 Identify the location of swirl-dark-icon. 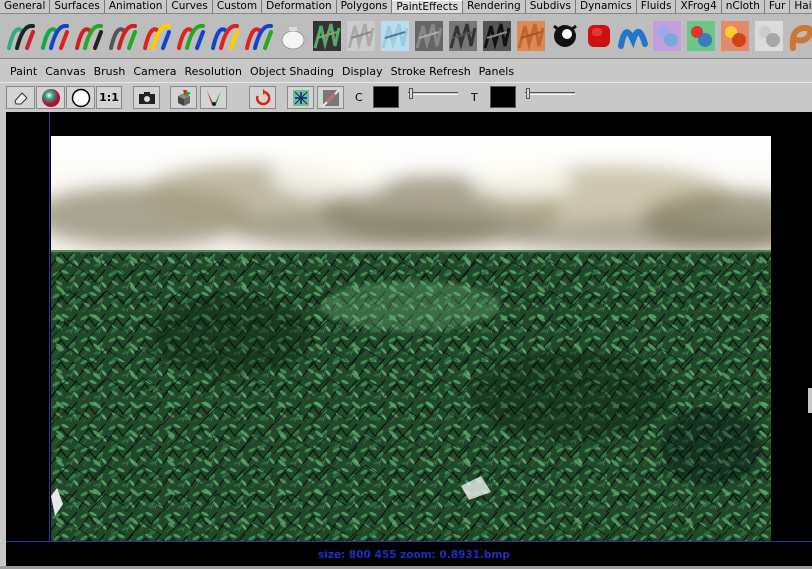
(564, 35).